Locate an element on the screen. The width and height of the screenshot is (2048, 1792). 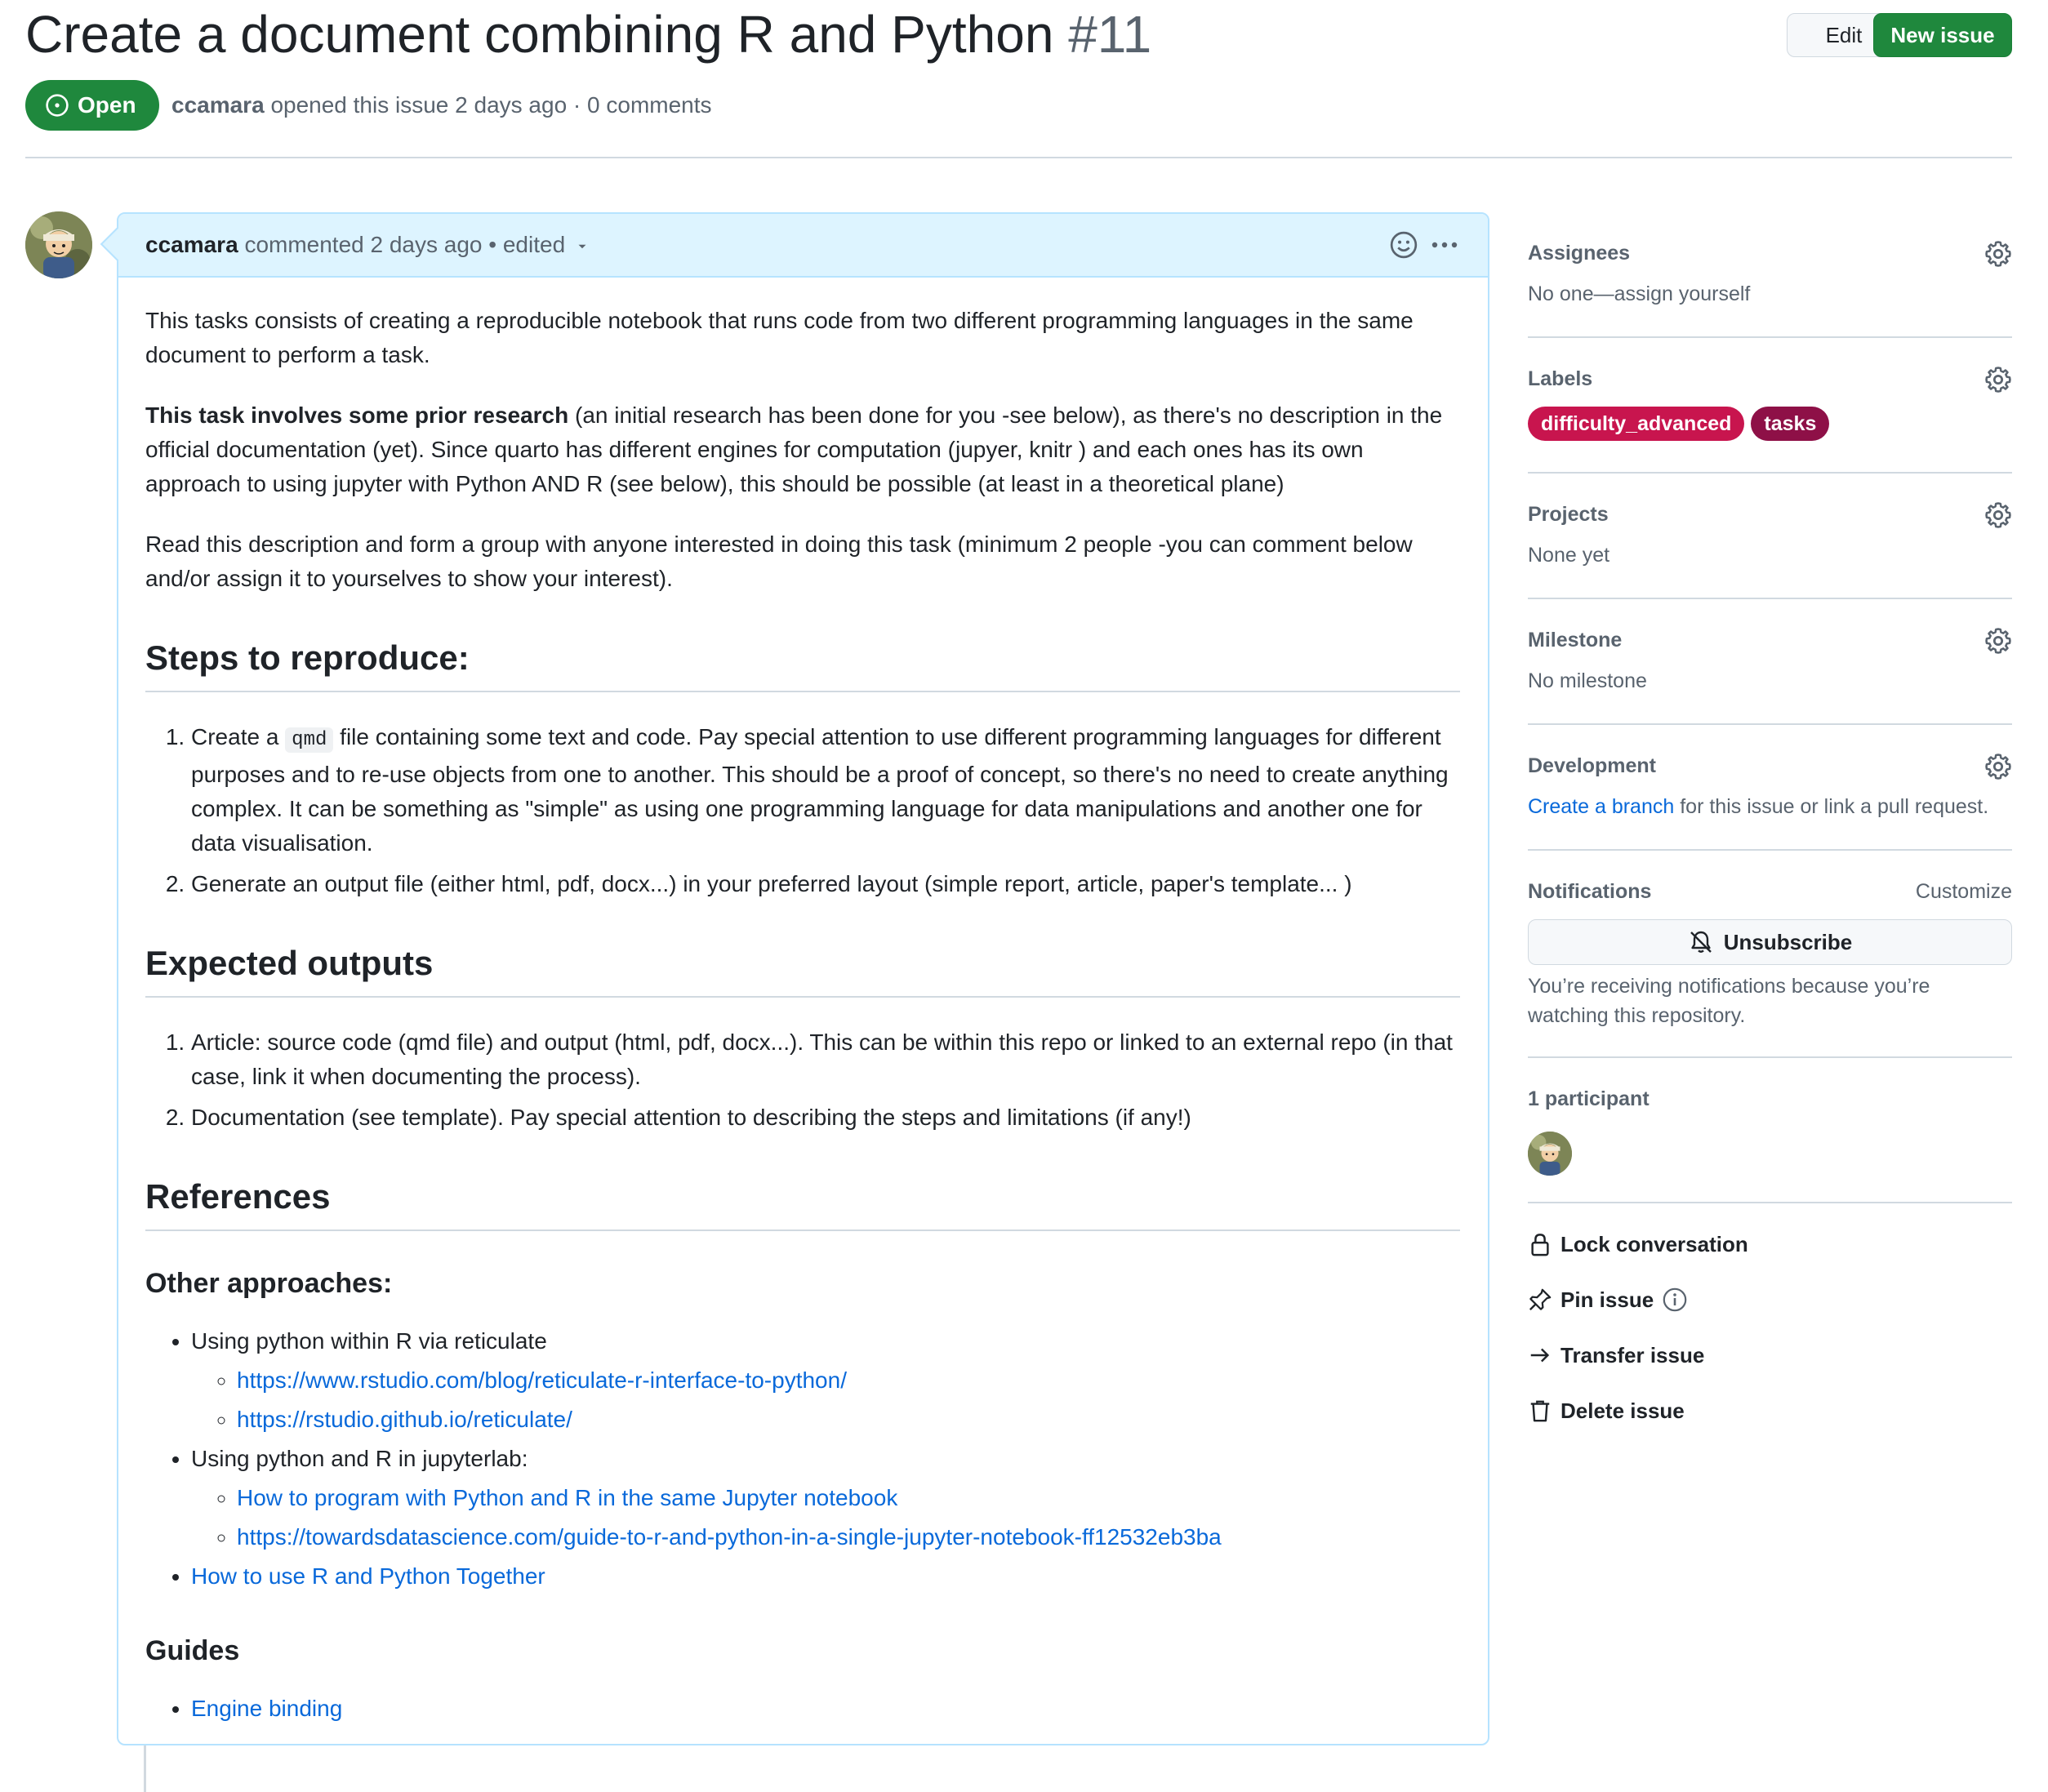
avatar is located at coordinates (58, 244).